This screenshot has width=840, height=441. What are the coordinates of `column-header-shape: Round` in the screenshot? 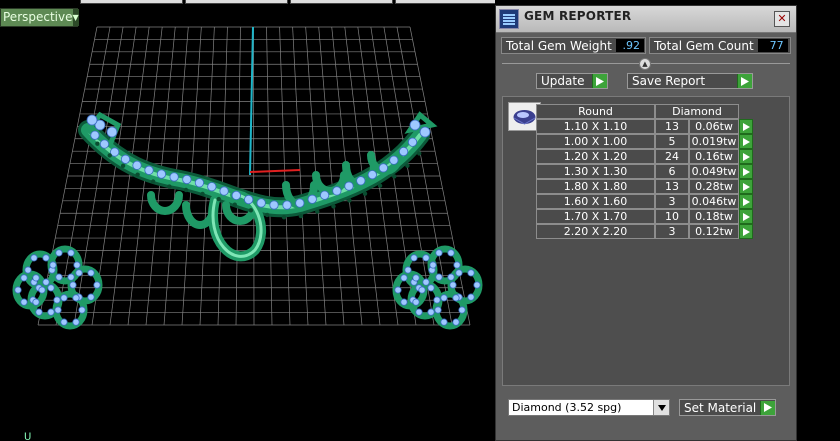 It's located at (595, 111).